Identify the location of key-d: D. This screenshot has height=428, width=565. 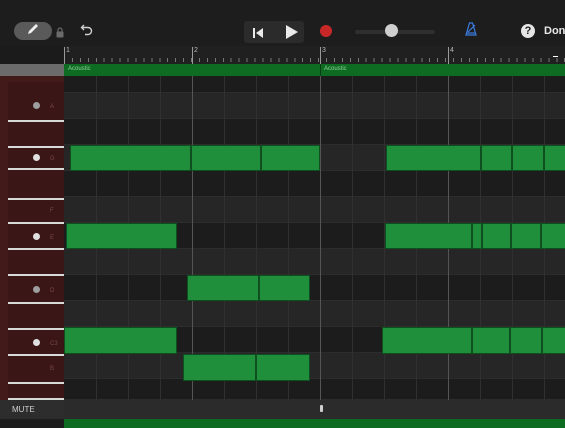
(36, 290).